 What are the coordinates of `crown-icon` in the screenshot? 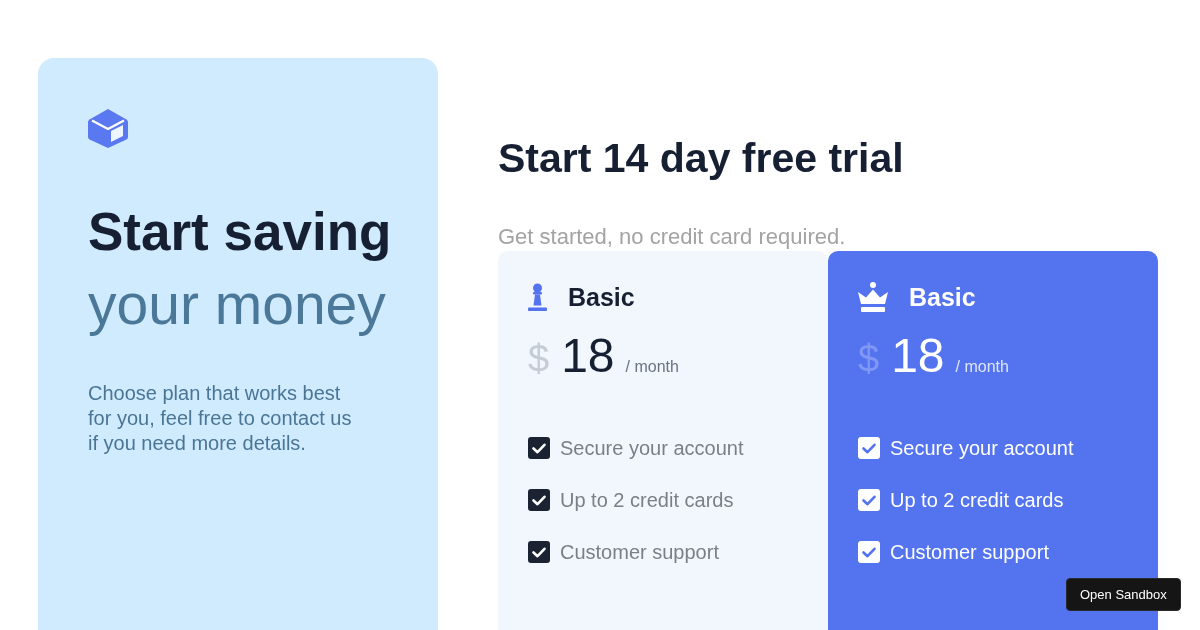 It's located at (873, 297).